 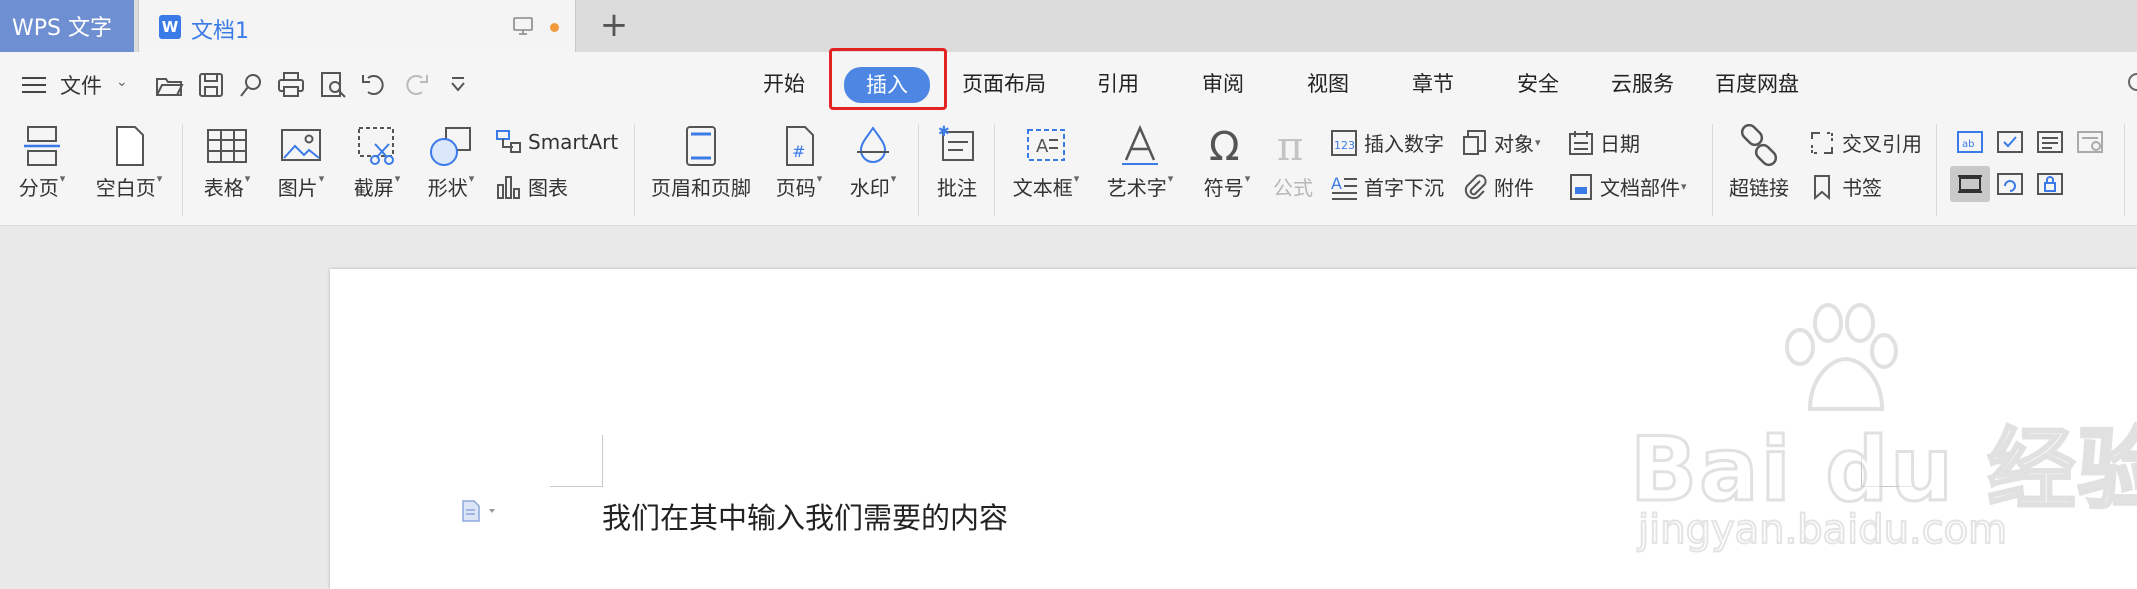 What do you see at coordinates (1759, 162) in the screenshot?
I see `hyperlink-button: 超链接` at bounding box center [1759, 162].